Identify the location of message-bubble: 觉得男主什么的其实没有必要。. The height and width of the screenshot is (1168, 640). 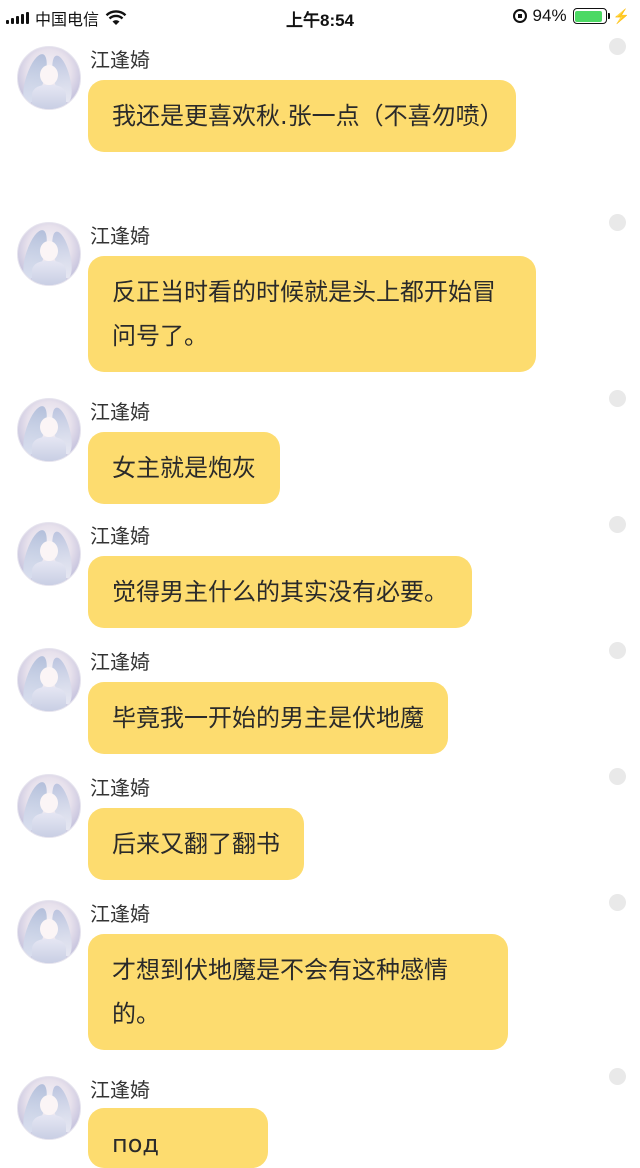
(280, 592).